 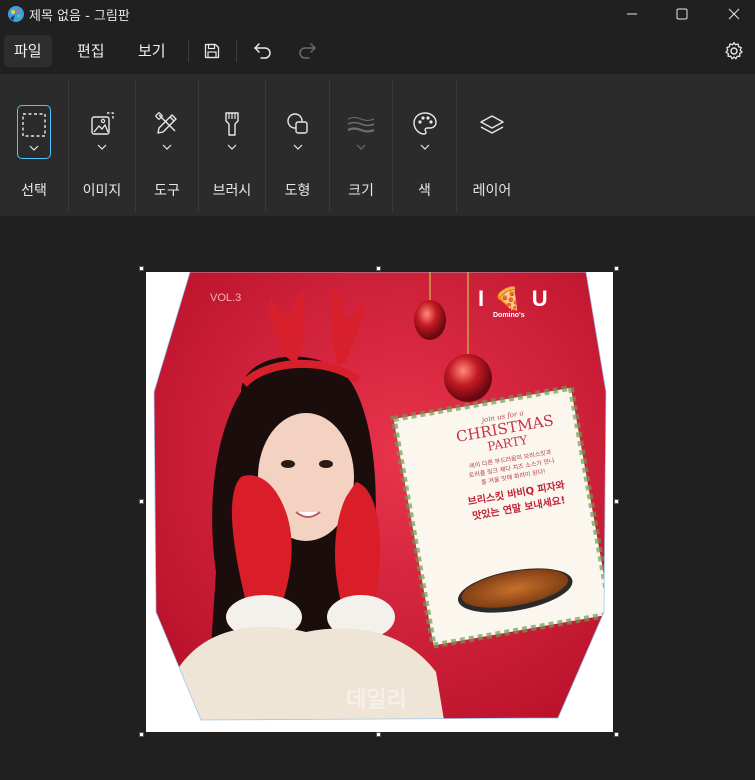 I want to click on maximize-icon, so click(x=682, y=14).